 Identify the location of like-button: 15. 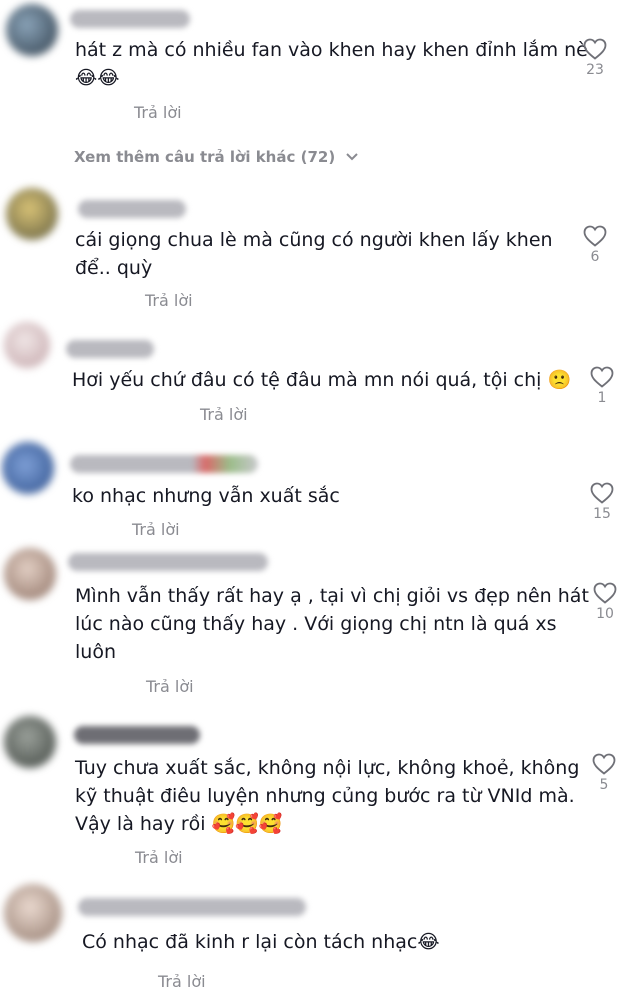
(602, 502).